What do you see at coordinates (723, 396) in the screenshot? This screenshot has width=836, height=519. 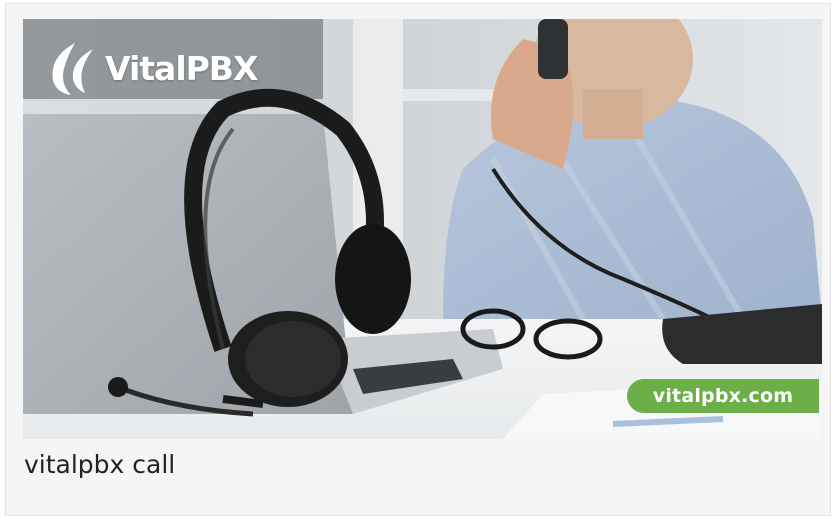 I see `website-badge: vitalpbx.com` at bounding box center [723, 396].